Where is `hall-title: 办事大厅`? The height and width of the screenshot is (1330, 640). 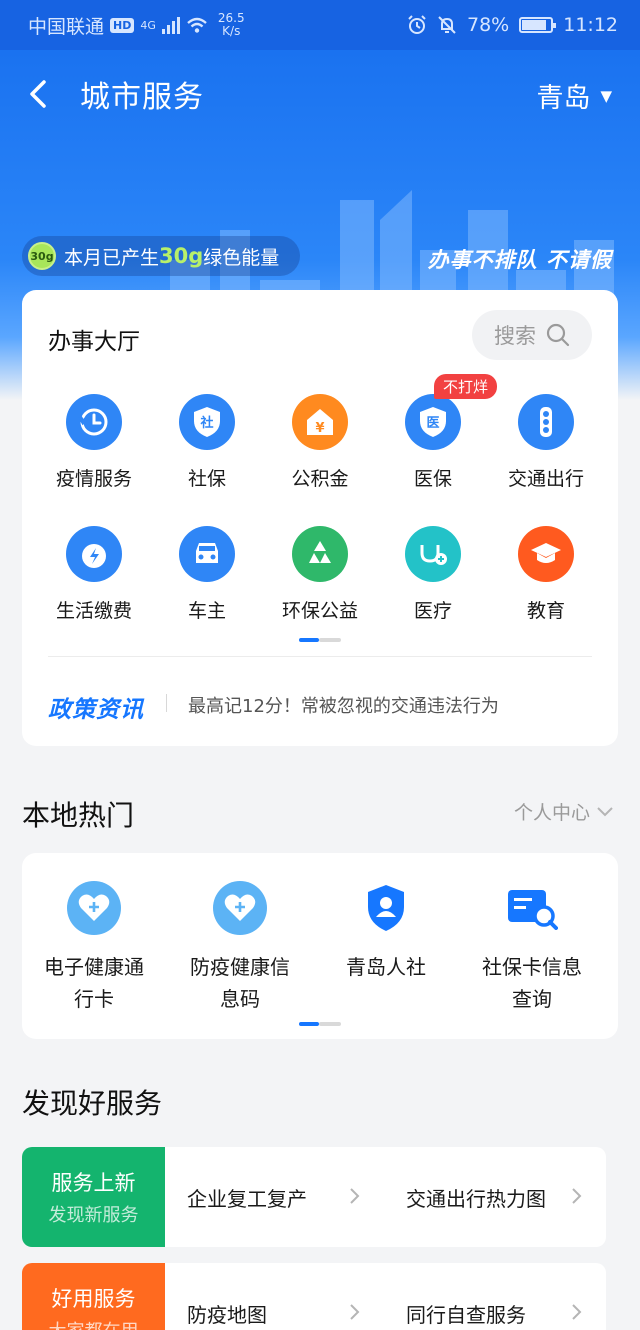
hall-title: 办事大厅 is located at coordinates (94, 342).